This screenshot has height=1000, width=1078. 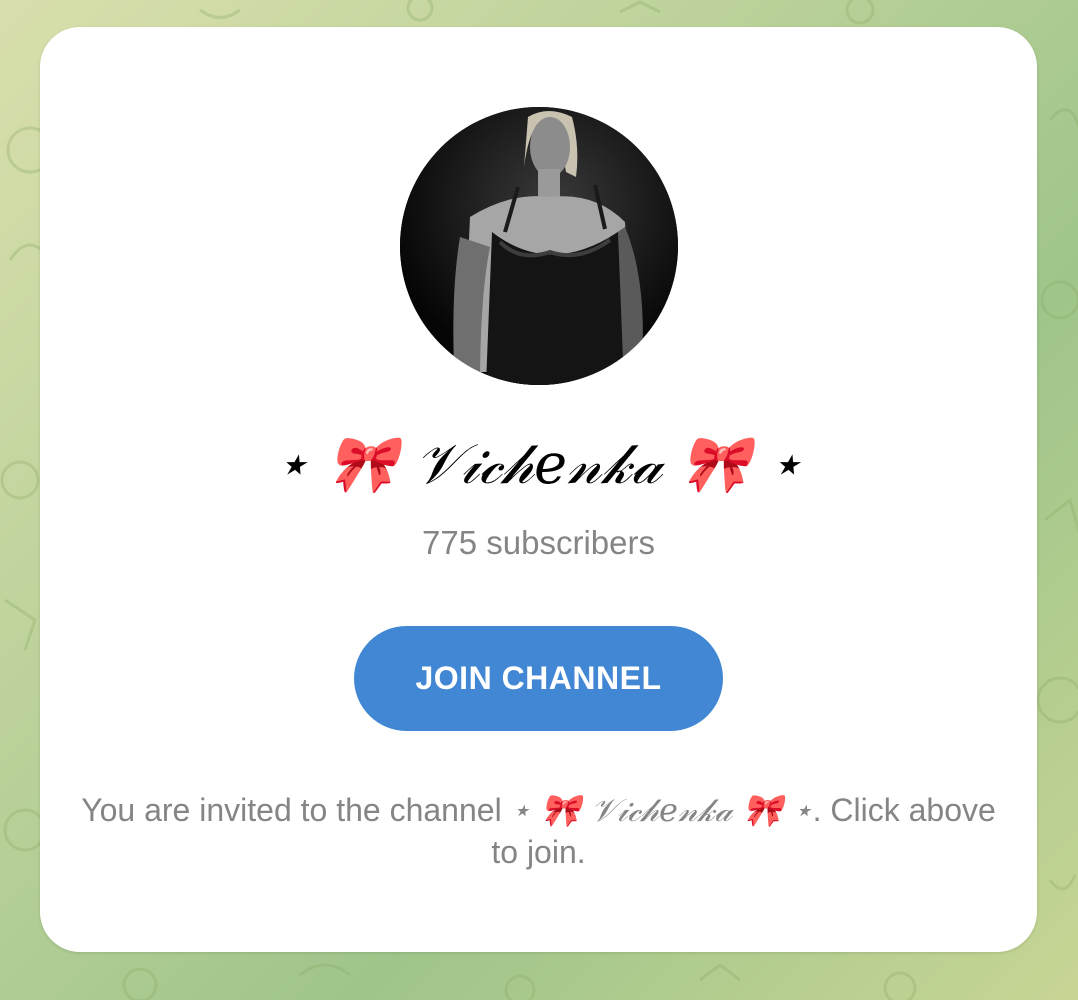 I want to click on avatar-photo, so click(x=539, y=246).